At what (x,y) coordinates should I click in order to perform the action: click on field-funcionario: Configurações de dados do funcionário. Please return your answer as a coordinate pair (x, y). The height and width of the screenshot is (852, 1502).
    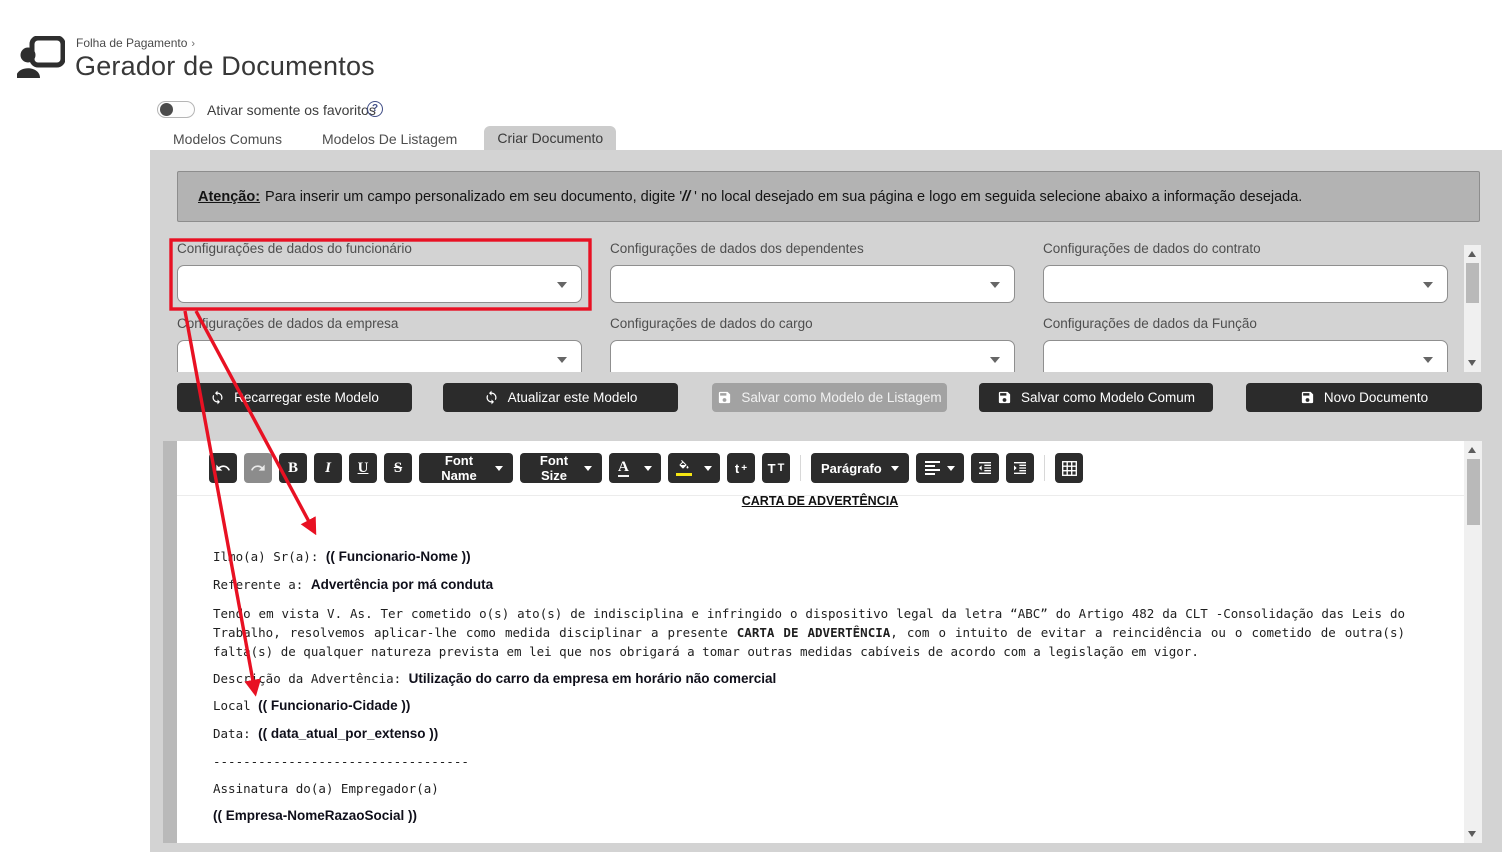
    Looking at the image, I should click on (379, 272).